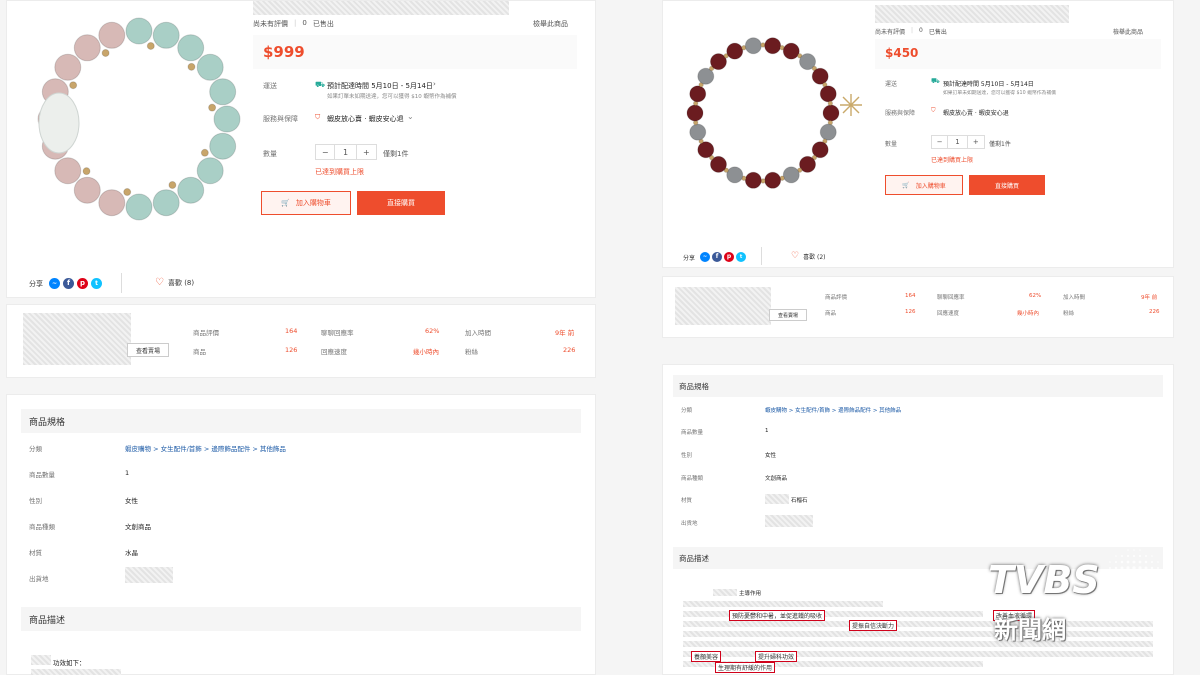 The width and height of the screenshot is (1200, 675). I want to click on stat-label: 粉絲, so click(1069, 314).